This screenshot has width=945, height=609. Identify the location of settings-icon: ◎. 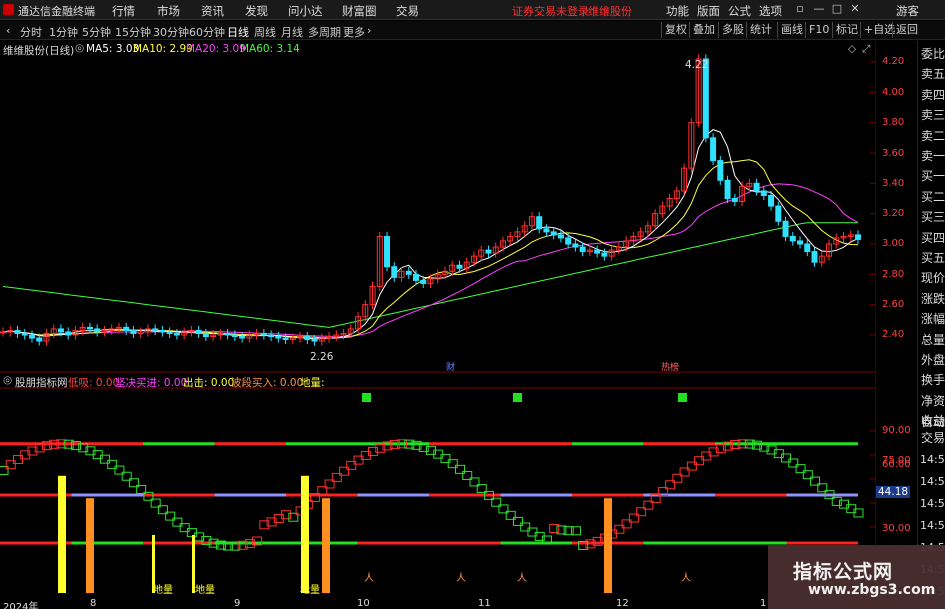
(79, 48).